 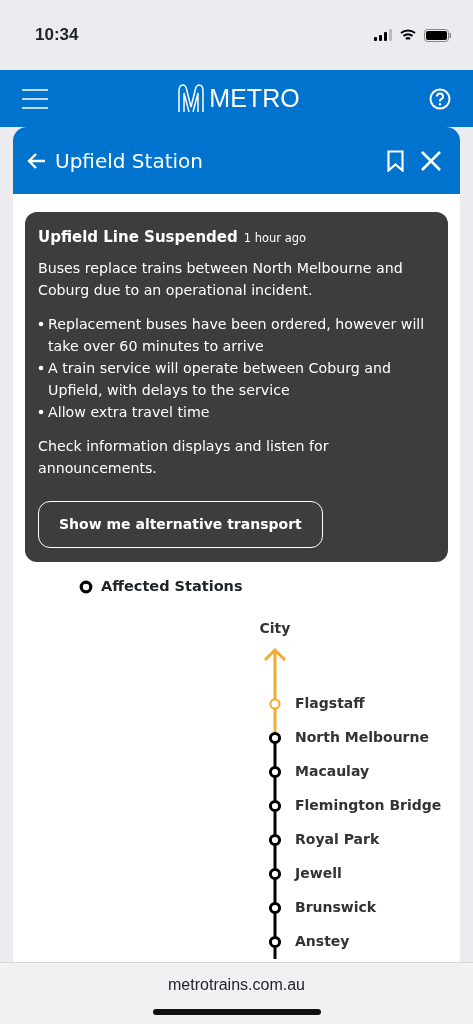 What do you see at coordinates (129, 161) in the screenshot?
I see `panel-title: Upfield Station` at bounding box center [129, 161].